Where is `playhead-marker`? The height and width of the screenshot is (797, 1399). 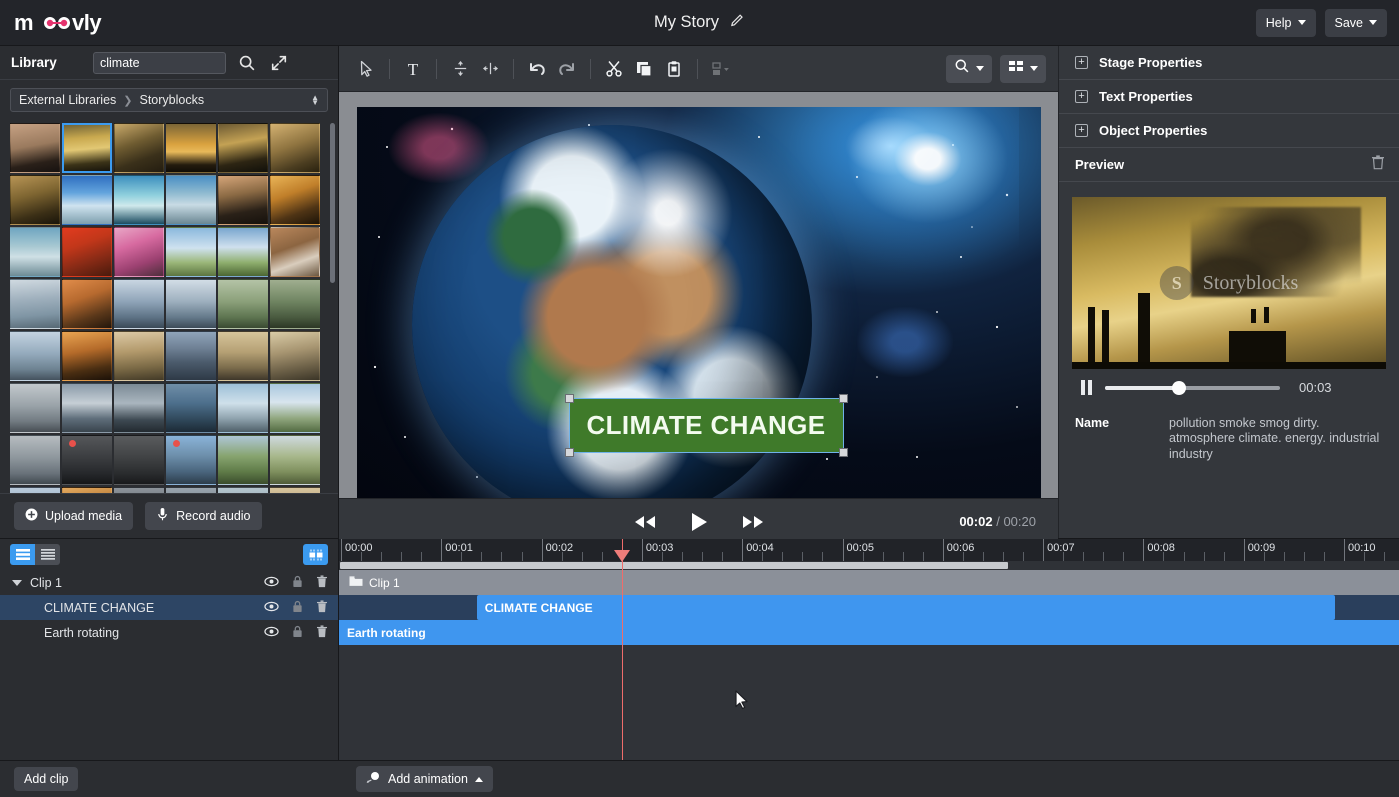
playhead-marker is located at coordinates (622, 556).